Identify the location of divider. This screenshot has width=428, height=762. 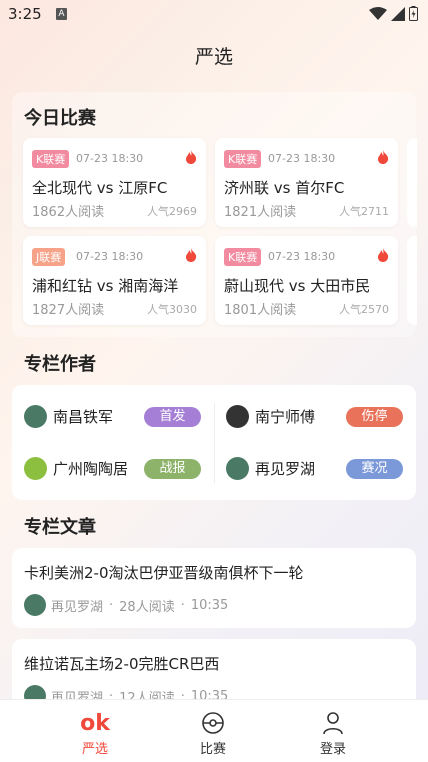
(214, 443).